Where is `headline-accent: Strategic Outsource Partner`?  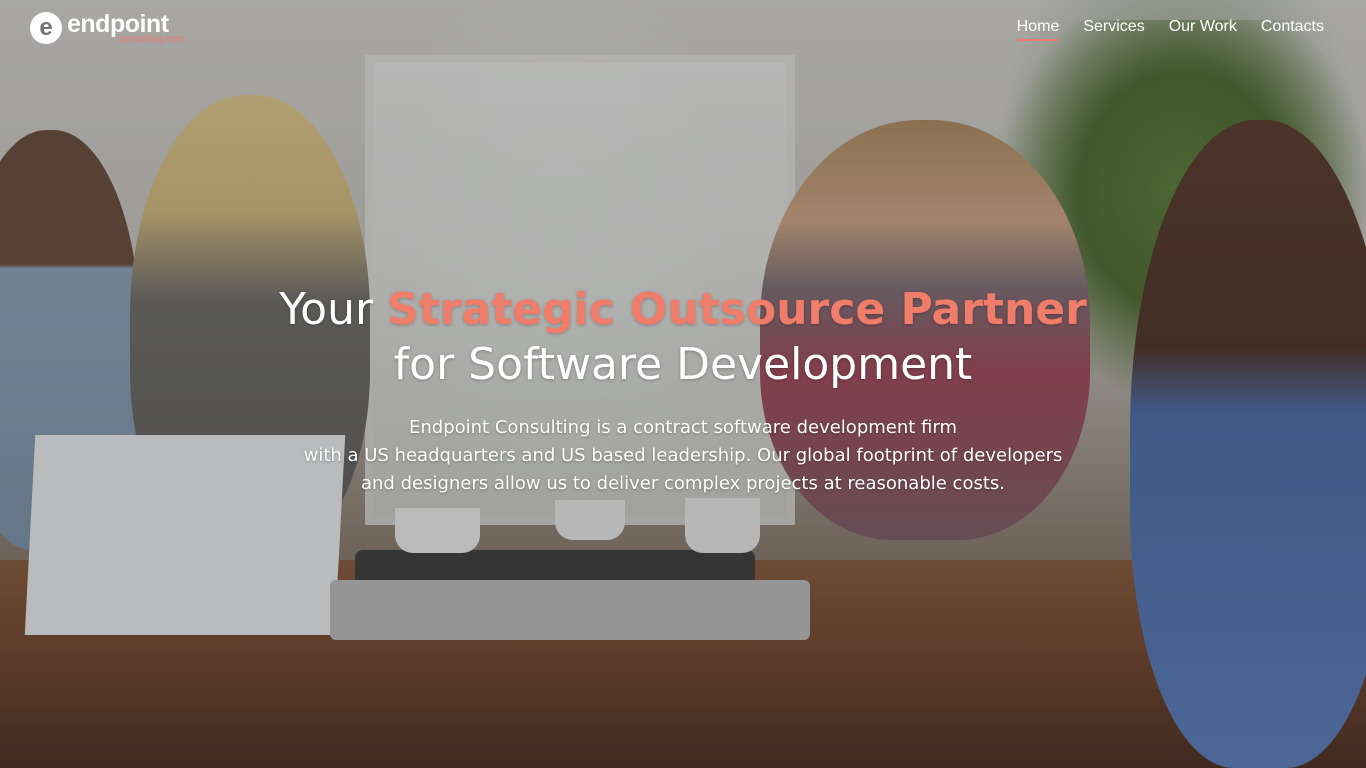 headline-accent: Strategic Outsource Partner is located at coordinates (737, 309).